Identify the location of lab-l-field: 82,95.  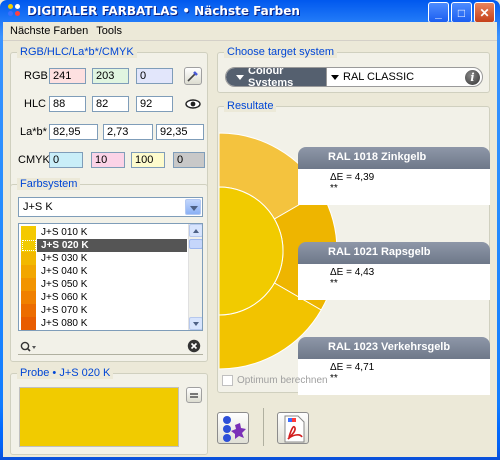
(73, 132).